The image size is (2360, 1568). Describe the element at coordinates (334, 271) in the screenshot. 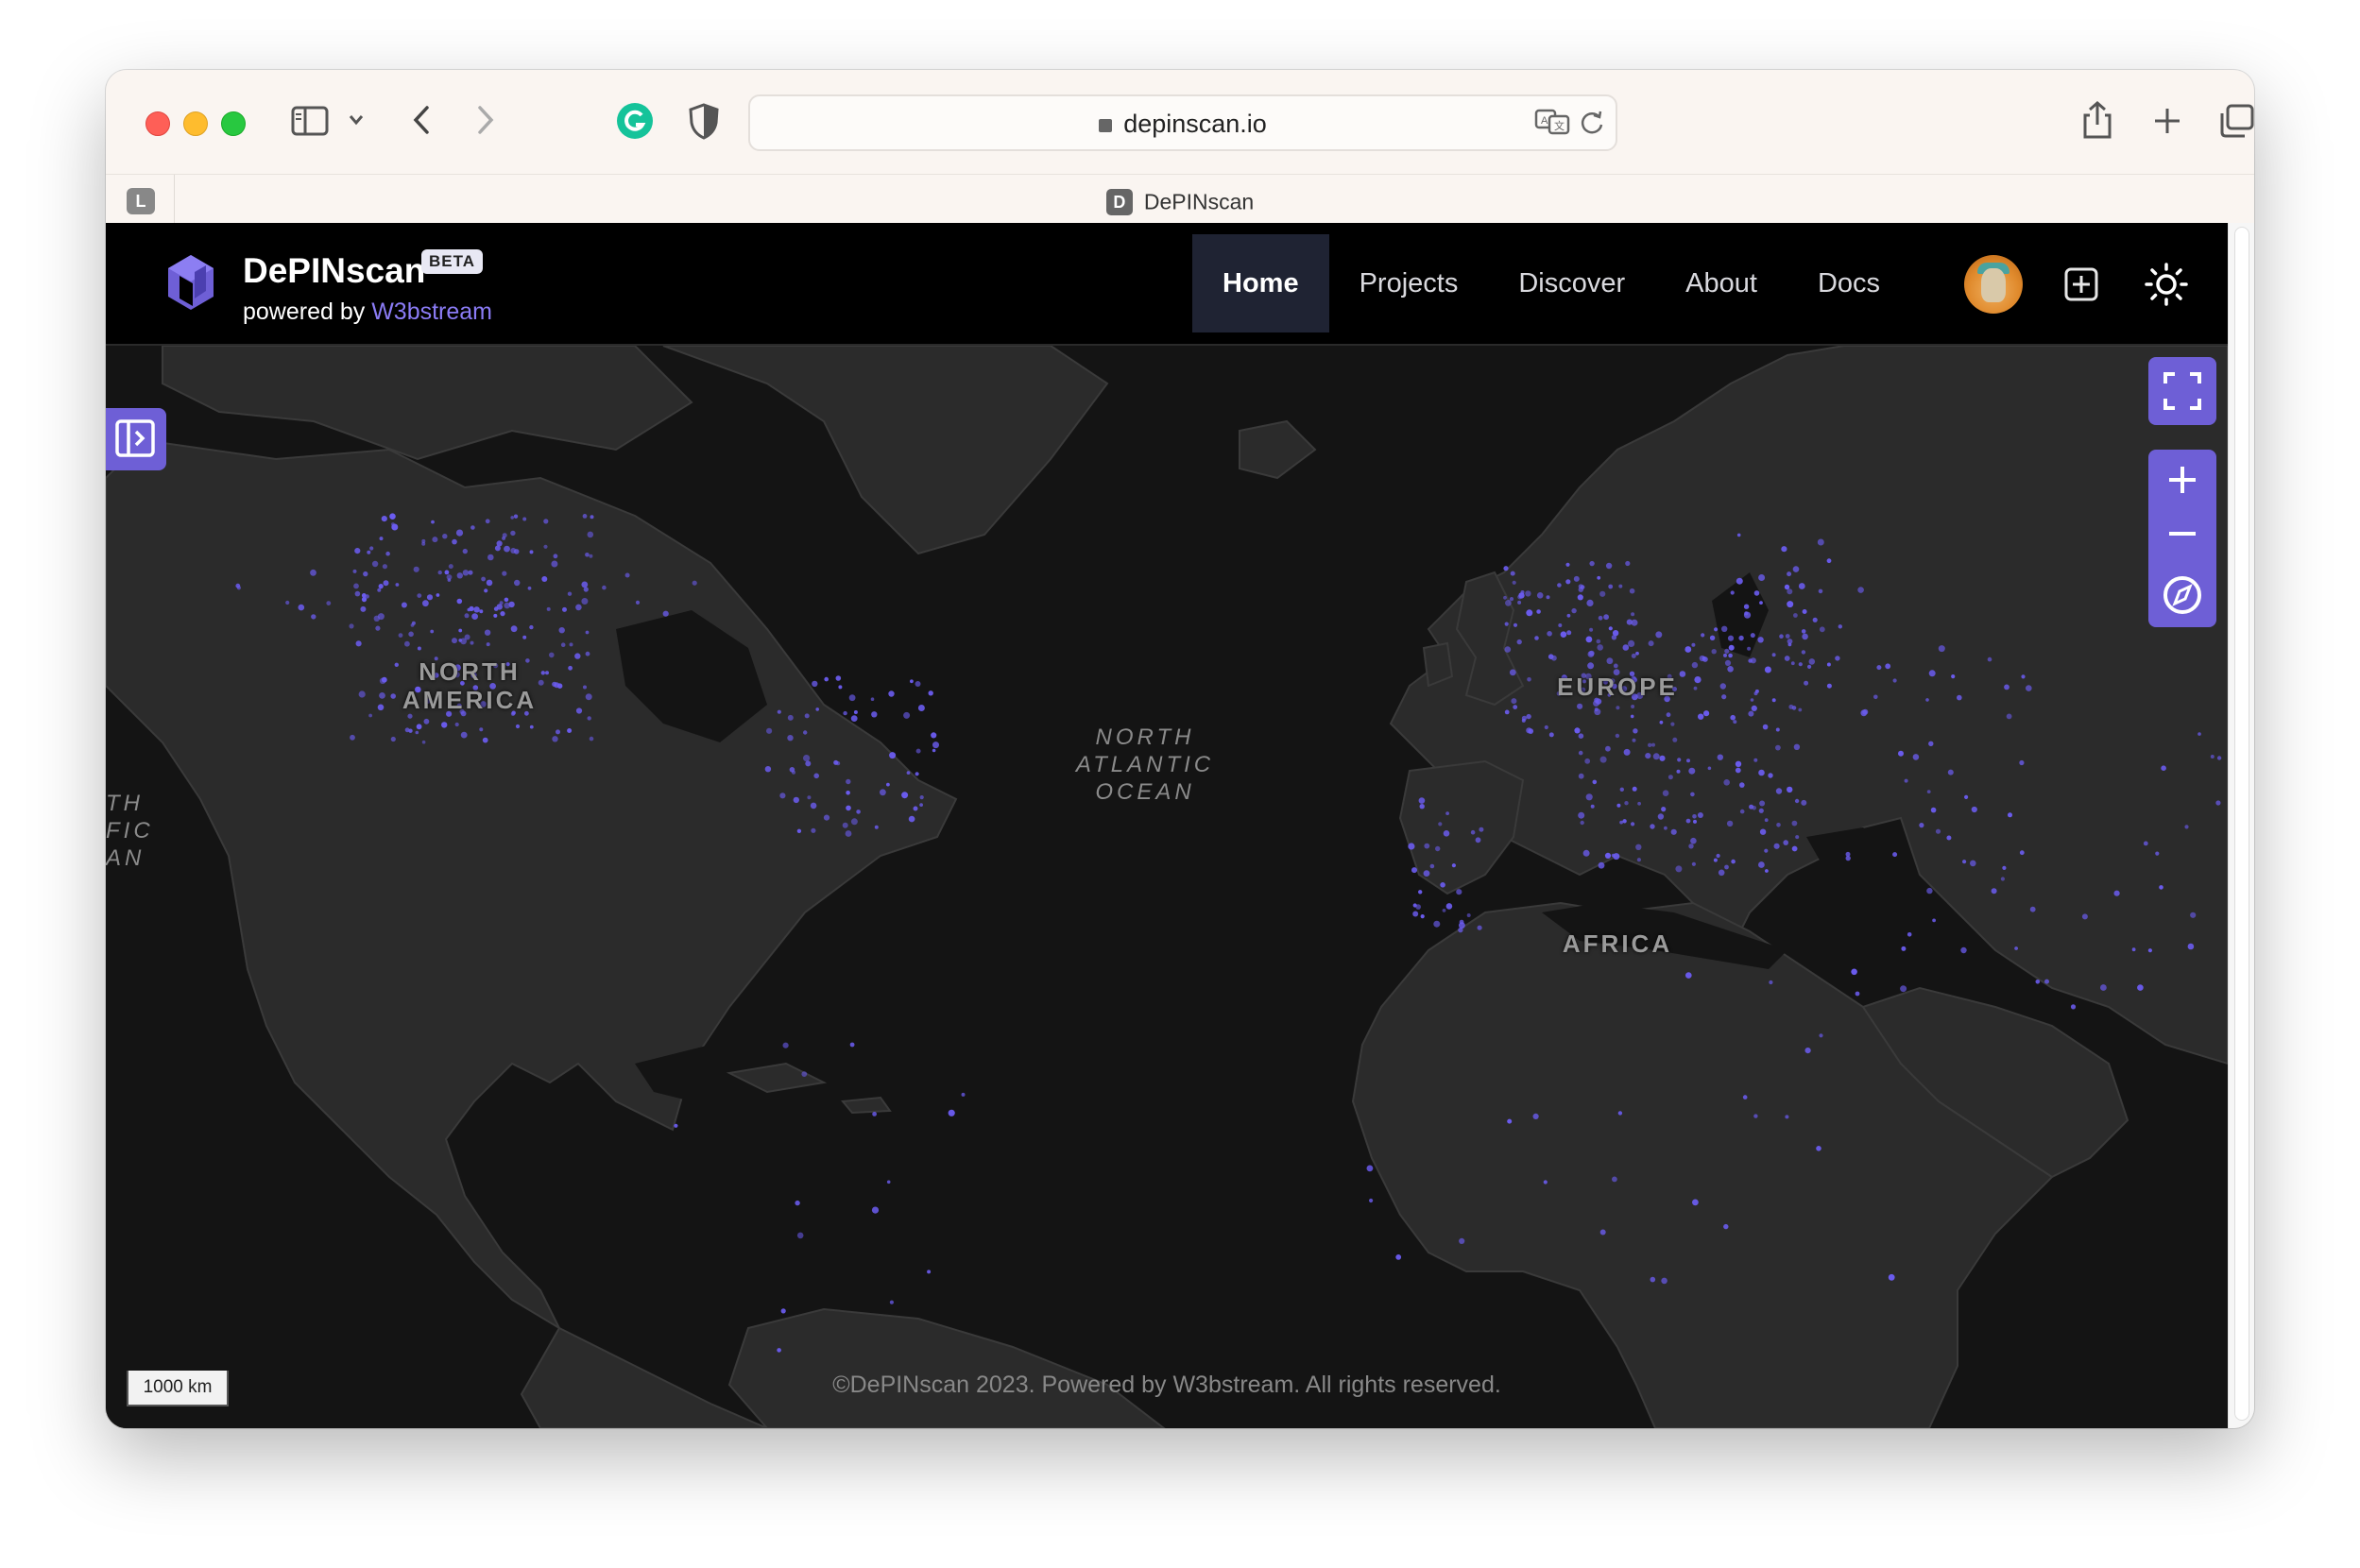

I see `brand-name: DePINscan` at that location.